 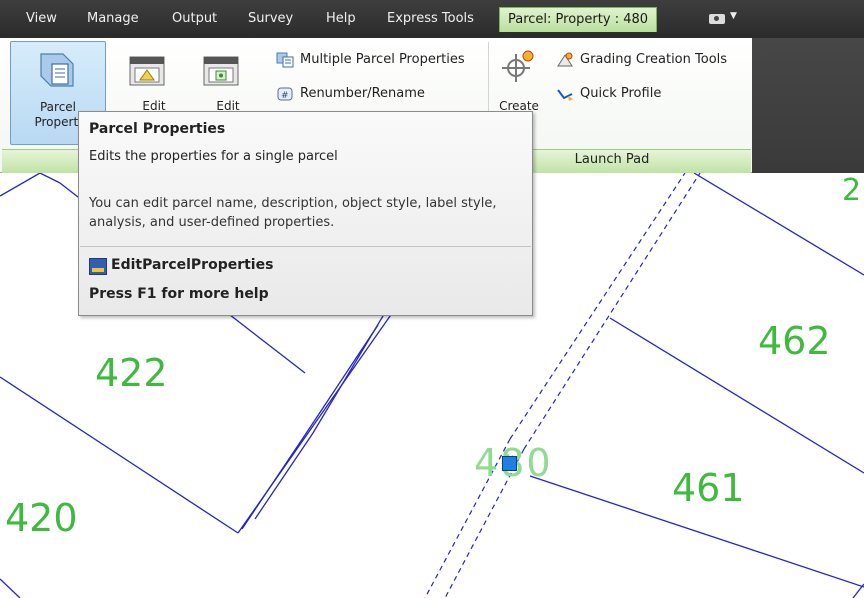 What do you see at coordinates (341, 19) in the screenshot?
I see `tab-help: Help` at bounding box center [341, 19].